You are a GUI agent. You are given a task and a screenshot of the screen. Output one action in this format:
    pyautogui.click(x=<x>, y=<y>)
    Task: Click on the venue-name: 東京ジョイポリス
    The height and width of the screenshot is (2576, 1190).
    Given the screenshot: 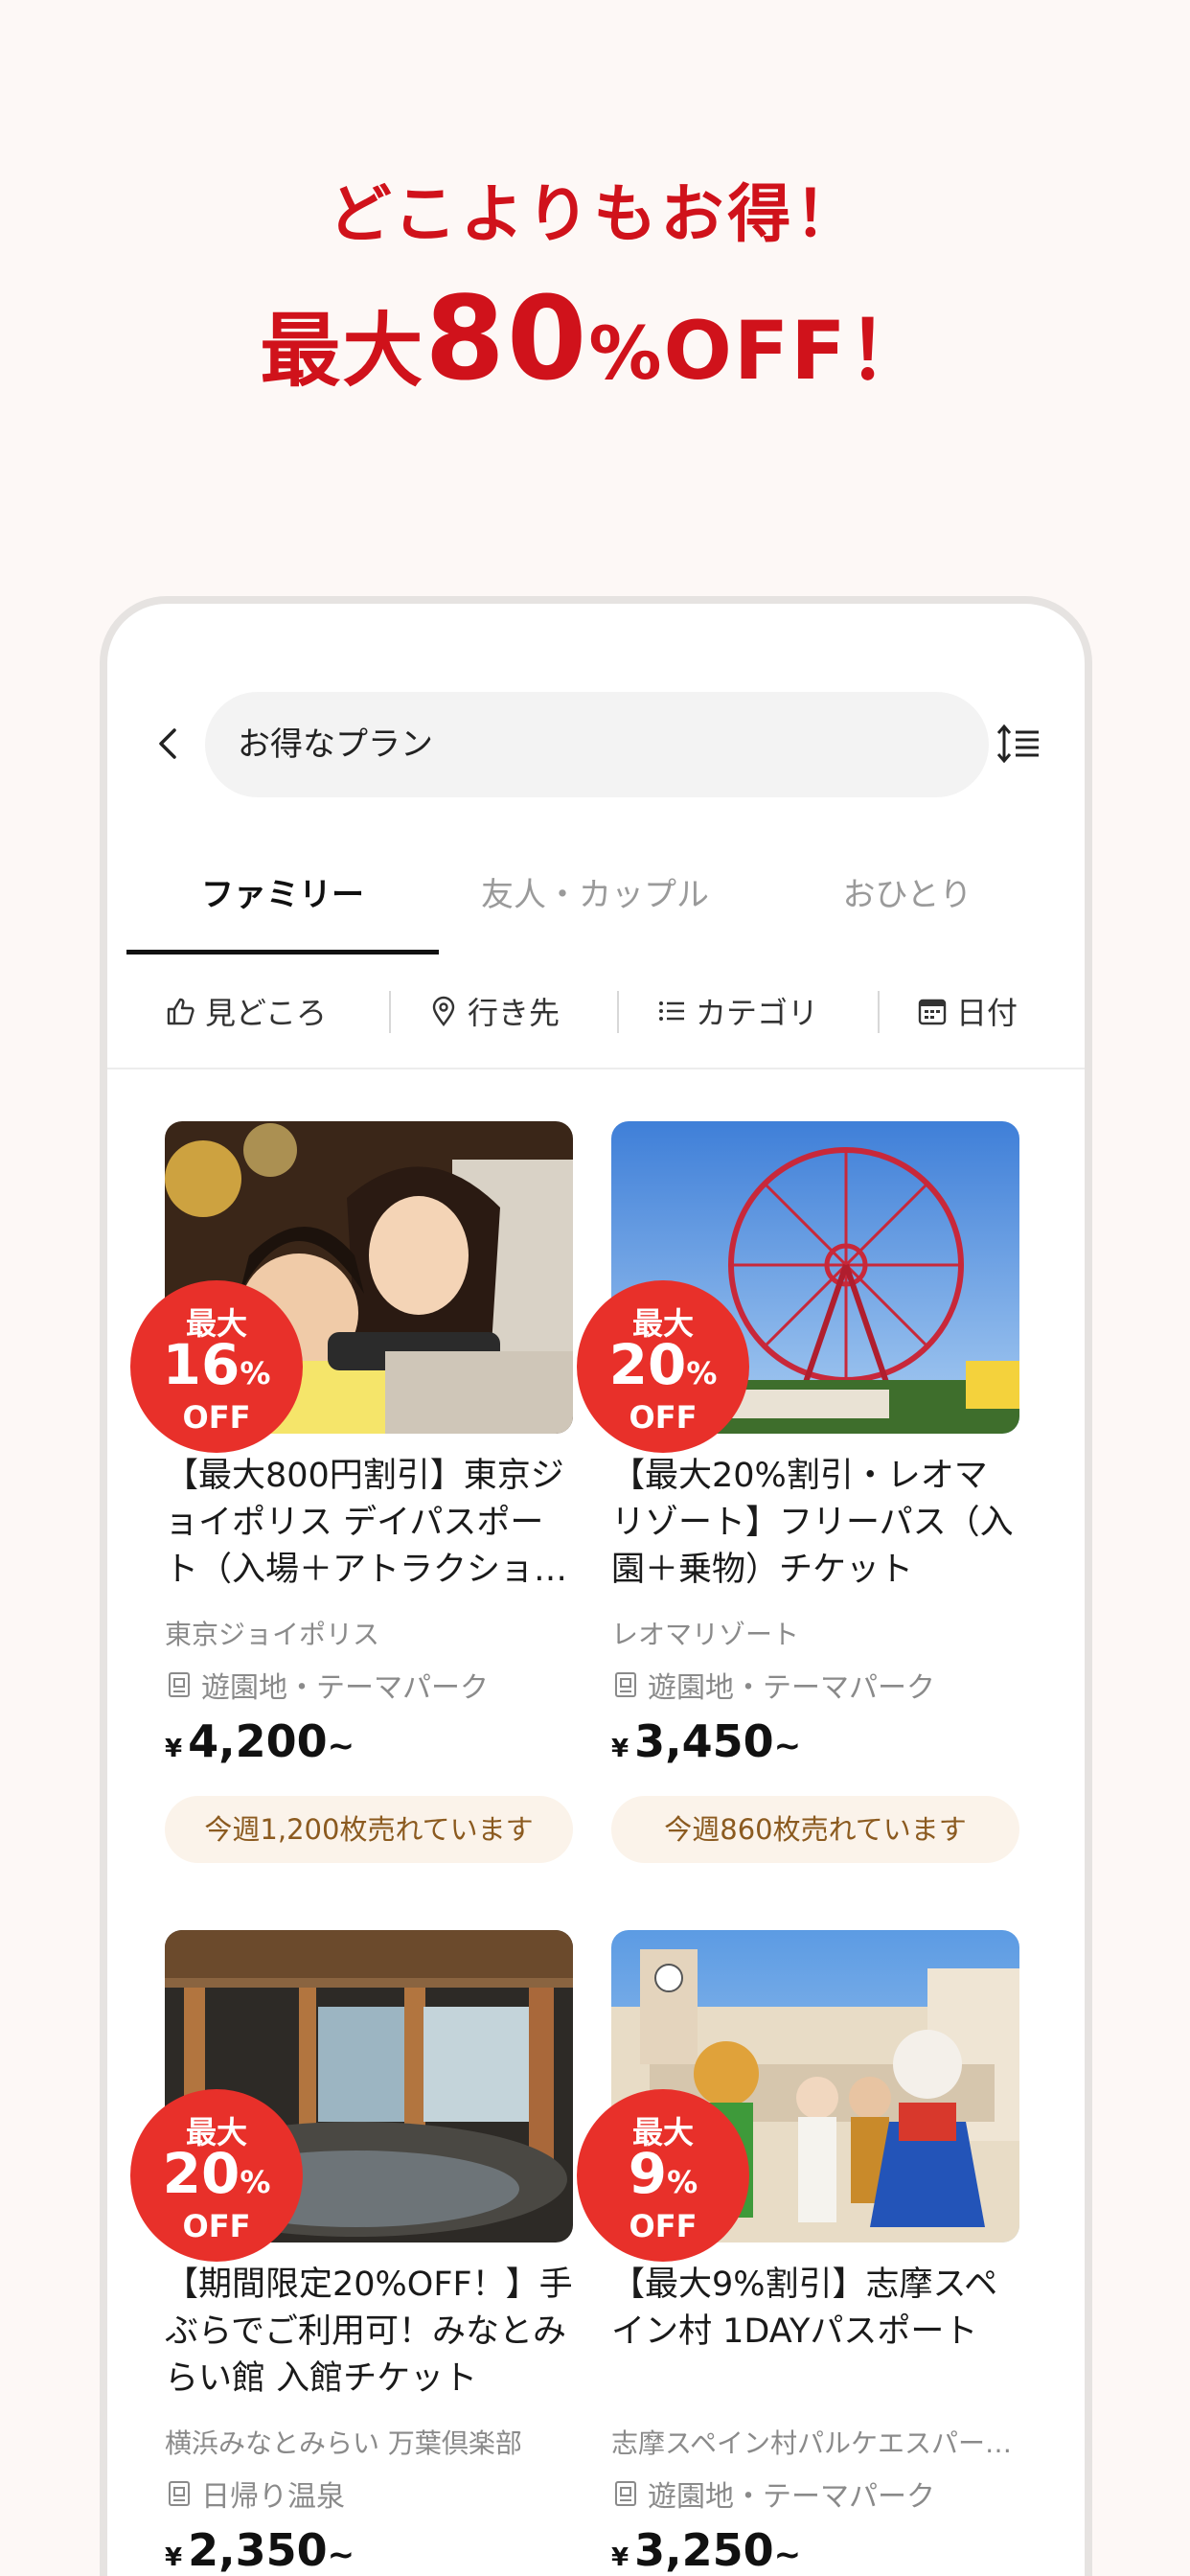 What is the action you would take?
    pyautogui.click(x=272, y=1634)
    